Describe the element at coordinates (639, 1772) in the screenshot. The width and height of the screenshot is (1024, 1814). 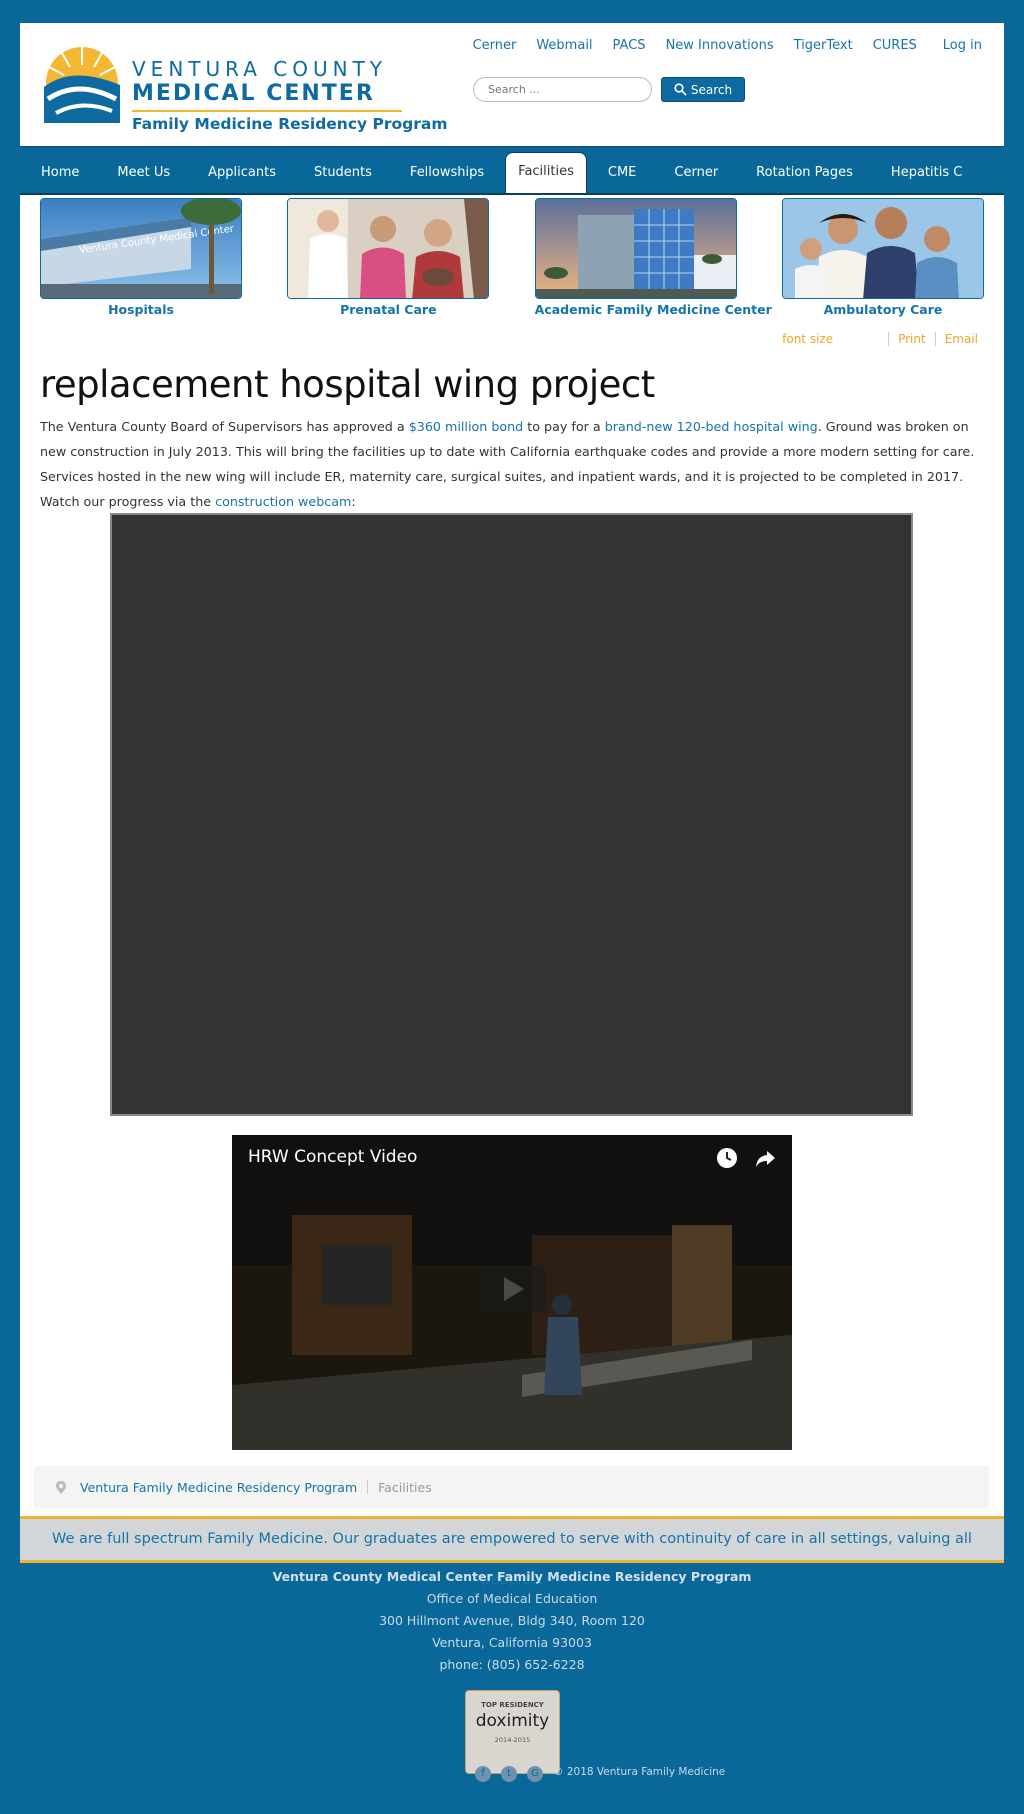
I see `copyright: © 2018 Ventura Family Medicine` at that location.